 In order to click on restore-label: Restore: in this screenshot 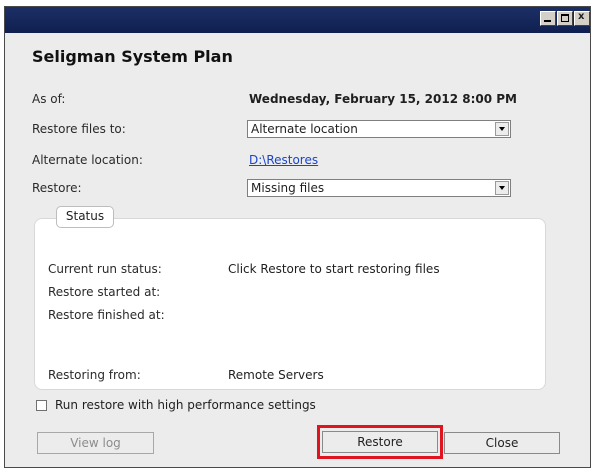, I will do `click(57, 188)`.